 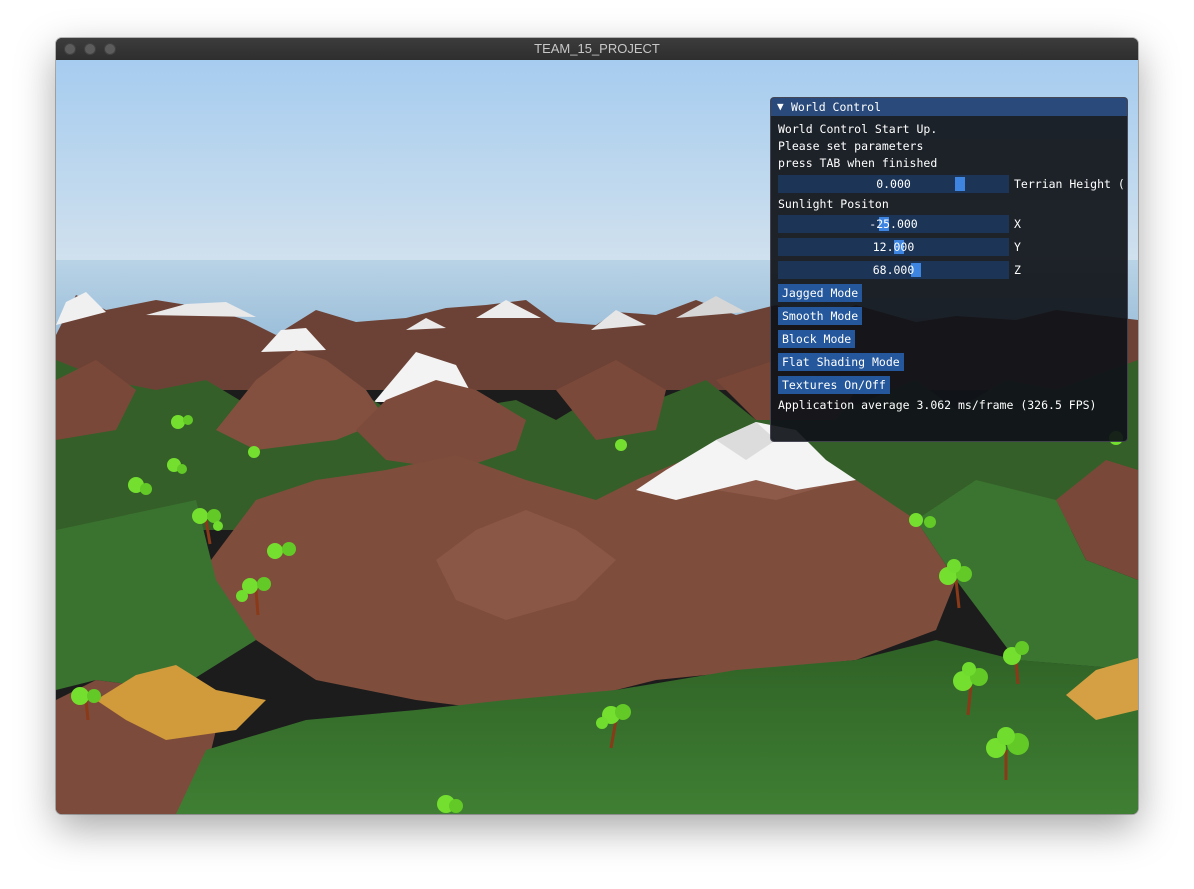 I want to click on sun-y-slider: 12.000, so click(x=893, y=247).